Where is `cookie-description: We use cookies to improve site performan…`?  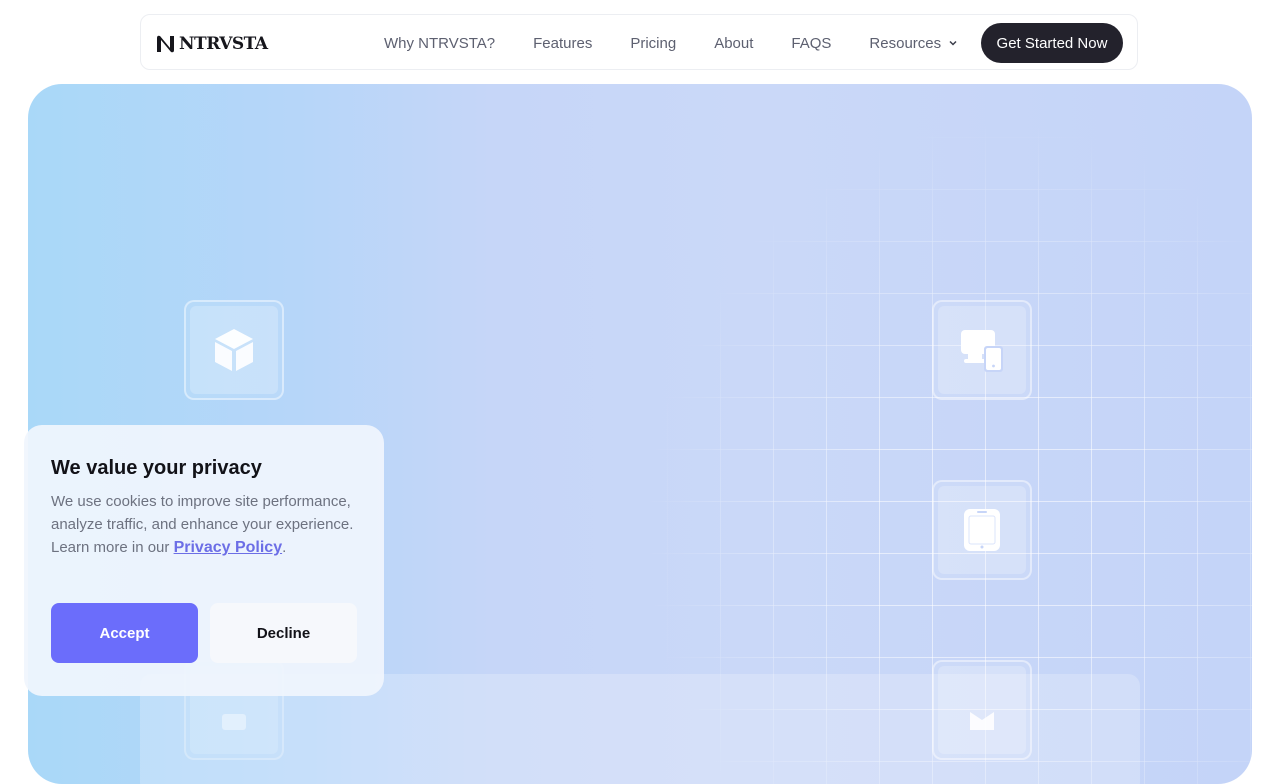 cookie-description: We use cookies to improve site performan… is located at coordinates (207, 524).